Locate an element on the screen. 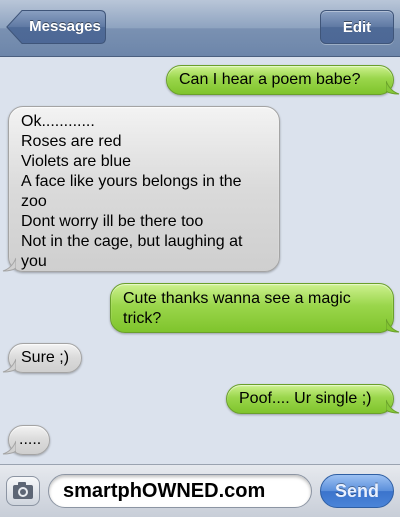 The width and height of the screenshot is (400, 517). message-input-bar: smartphOWNED.com Send is located at coordinates (200, 490).